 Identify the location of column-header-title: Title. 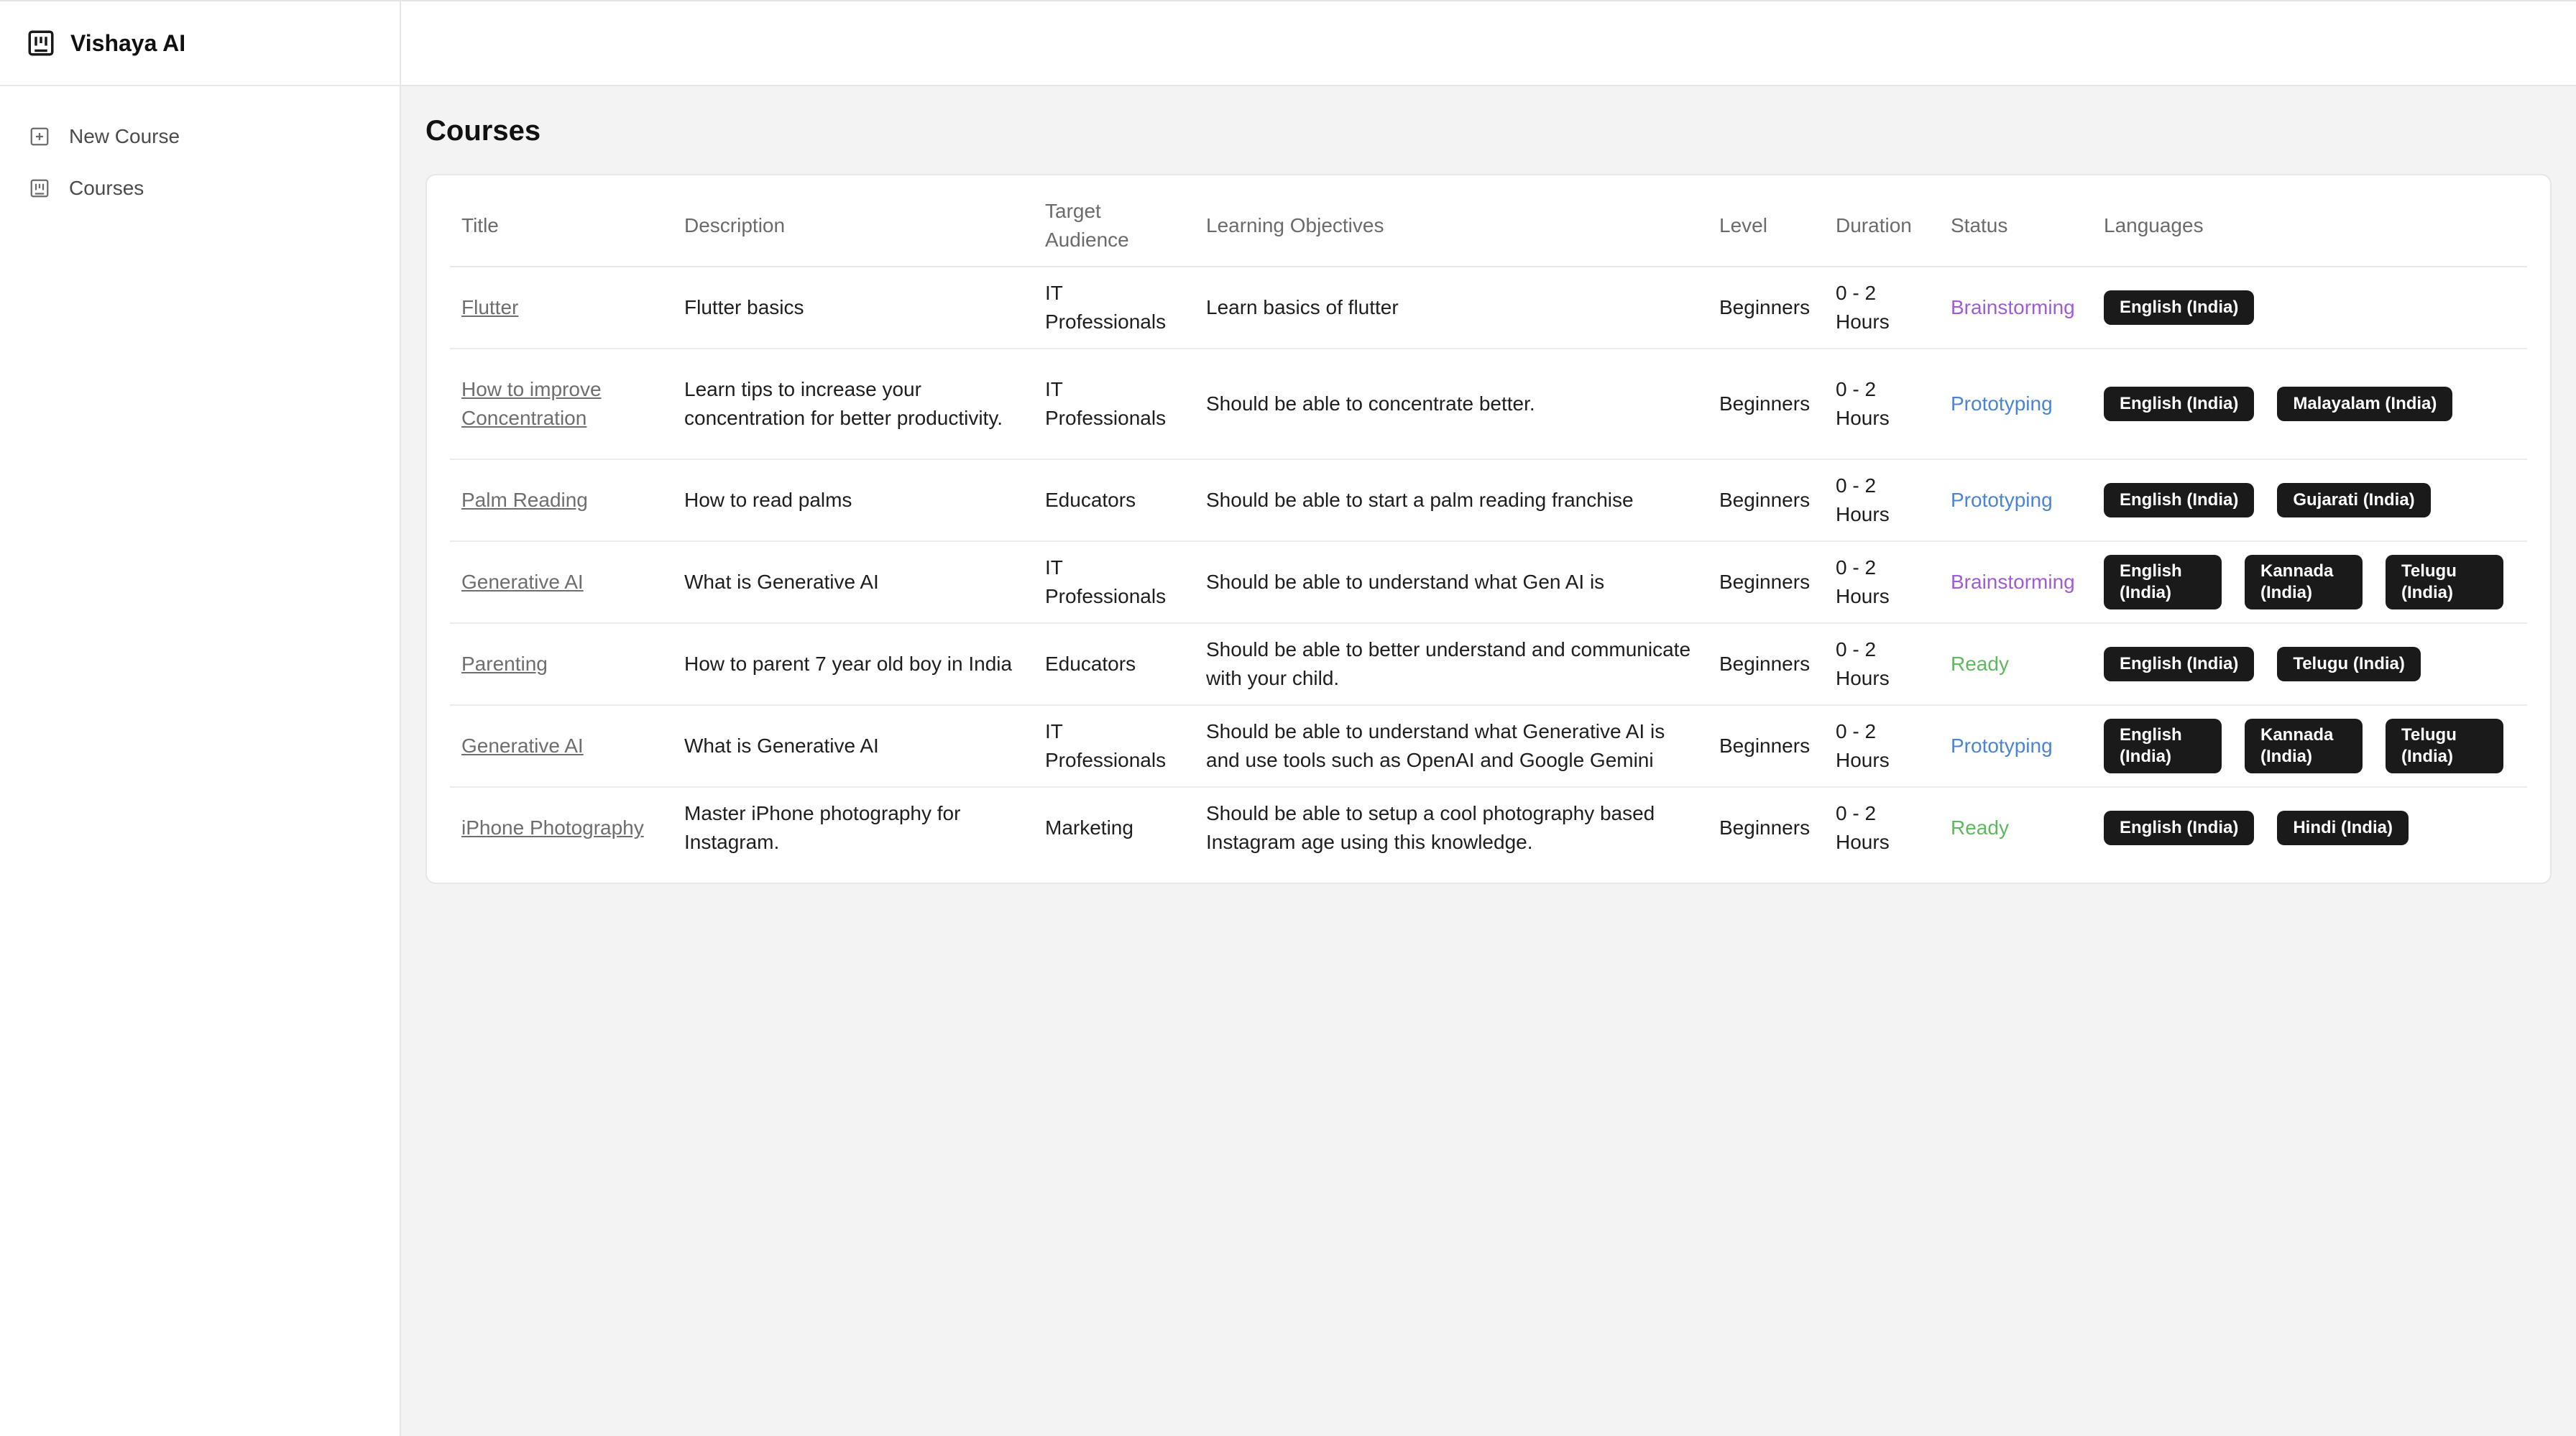
(561, 226).